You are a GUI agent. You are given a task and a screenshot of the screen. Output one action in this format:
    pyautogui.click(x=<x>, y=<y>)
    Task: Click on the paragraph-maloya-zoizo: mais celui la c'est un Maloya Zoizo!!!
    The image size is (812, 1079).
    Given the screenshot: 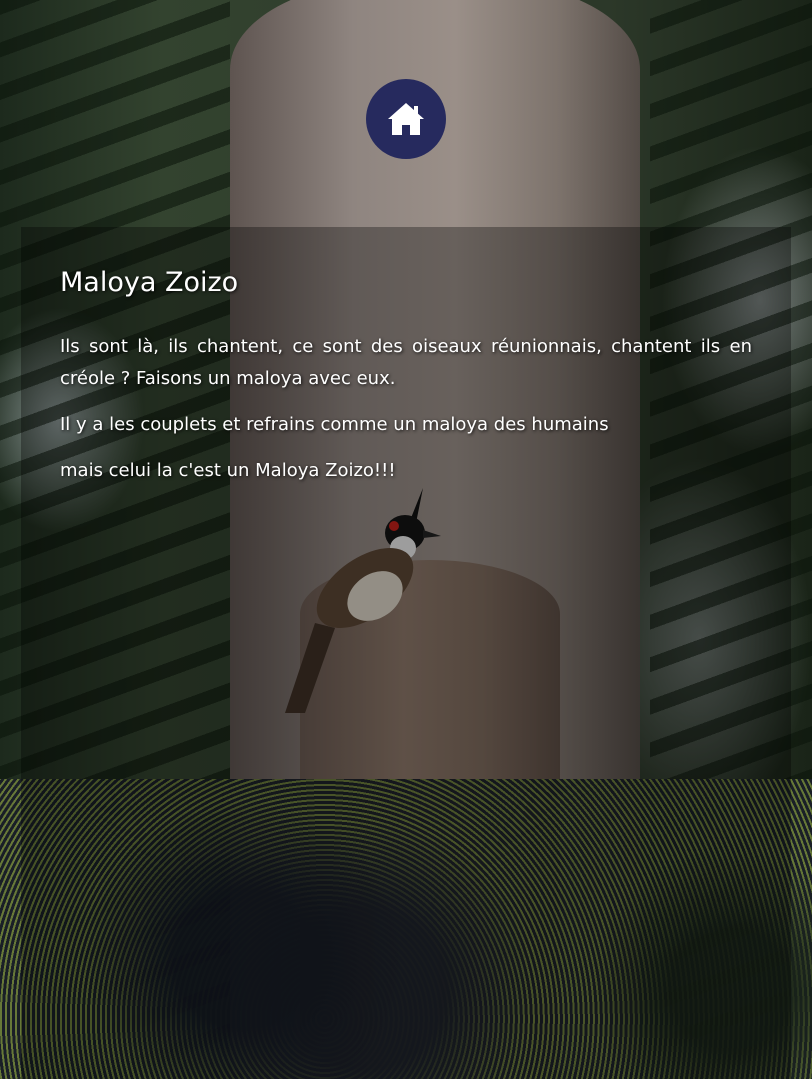 What is the action you would take?
    pyautogui.click(x=228, y=470)
    